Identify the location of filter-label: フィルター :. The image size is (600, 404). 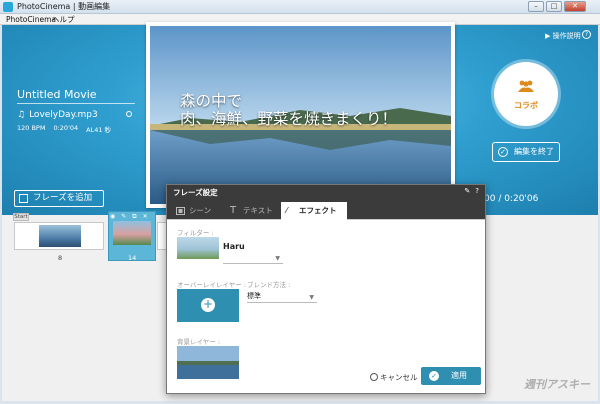
(195, 233).